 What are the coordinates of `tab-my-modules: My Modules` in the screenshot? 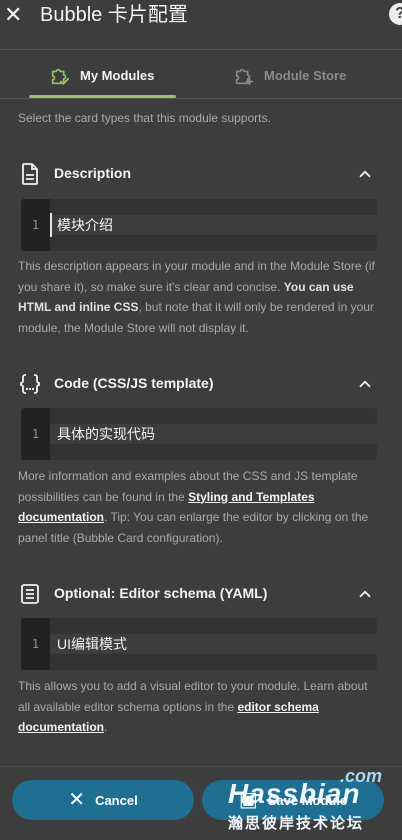 It's located at (101, 75).